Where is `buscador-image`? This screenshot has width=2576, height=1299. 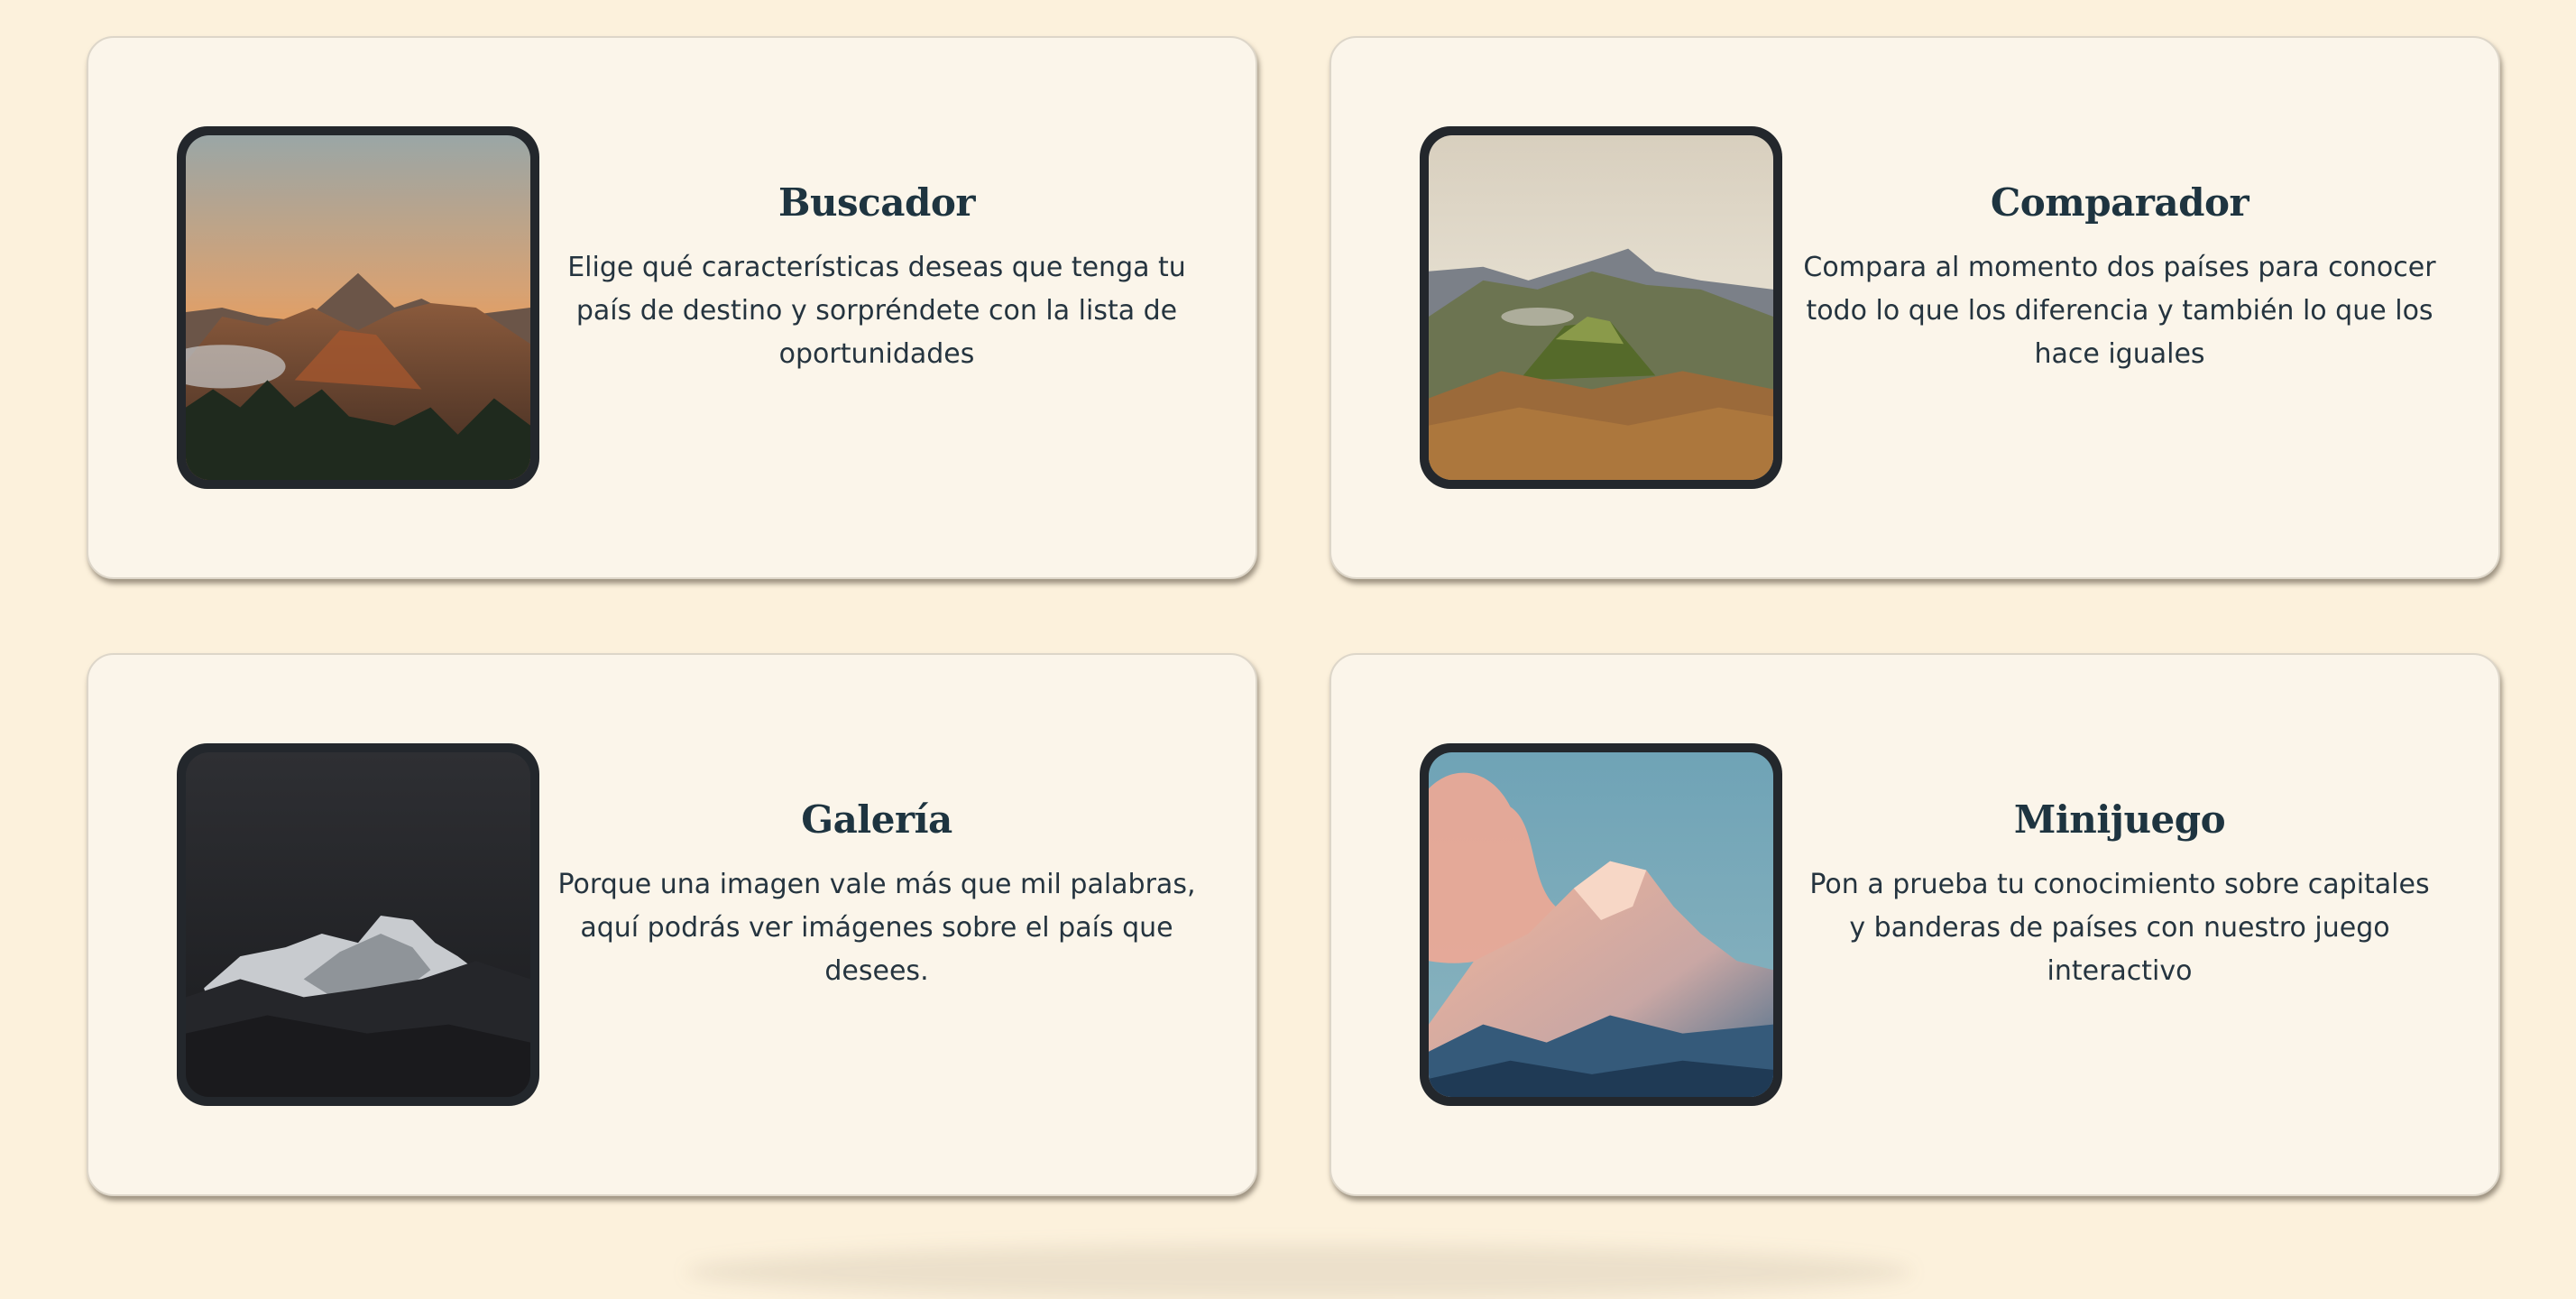
buscador-image is located at coordinates (358, 307).